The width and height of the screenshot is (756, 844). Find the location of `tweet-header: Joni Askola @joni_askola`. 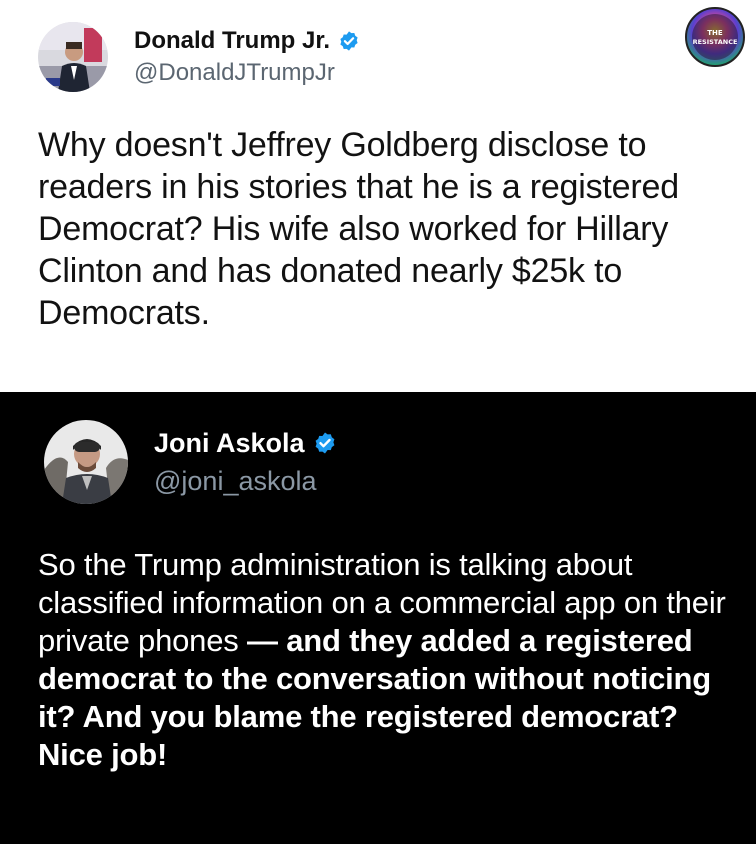

tweet-header: Joni Askola @joni_askola is located at coordinates (190, 462).